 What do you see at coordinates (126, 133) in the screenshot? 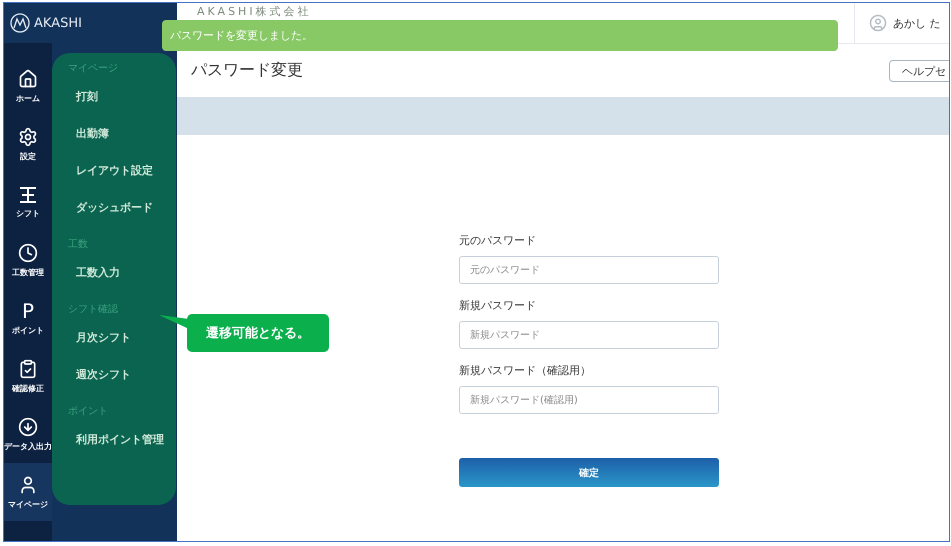
I see `menu-item: 出勤簿` at bounding box center [126, 133].